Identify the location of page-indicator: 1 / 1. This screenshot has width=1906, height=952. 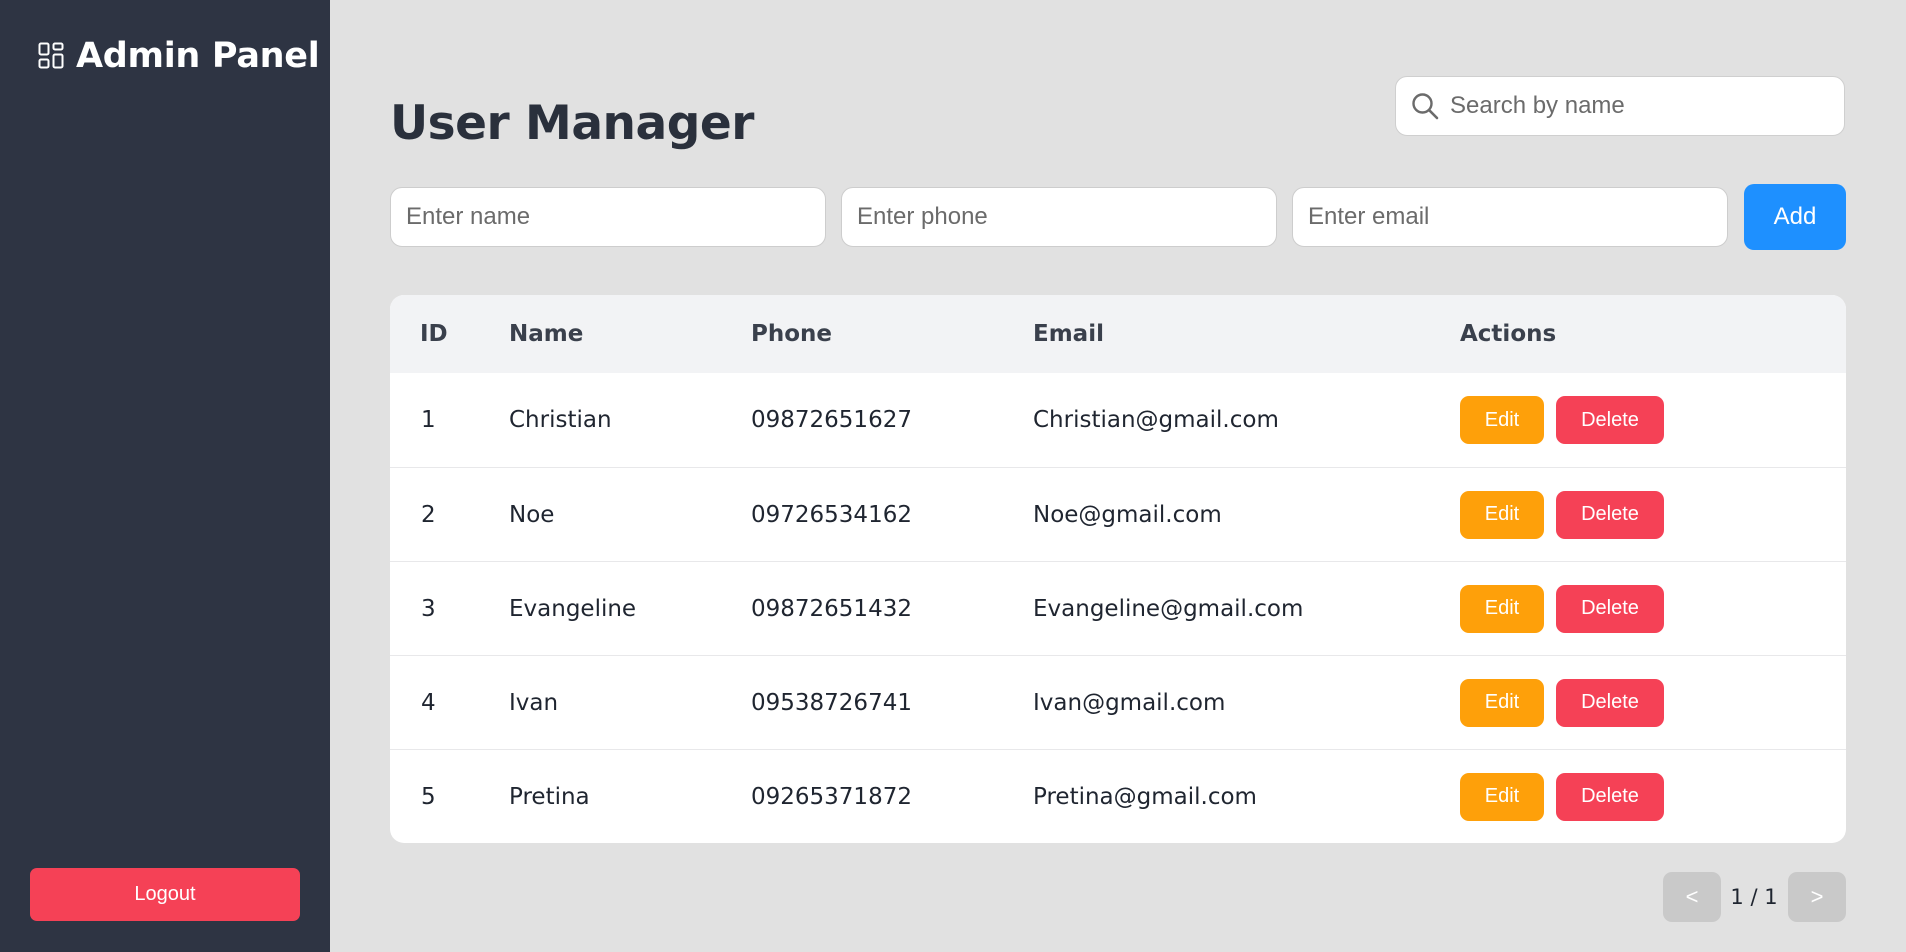
(1754, 897).